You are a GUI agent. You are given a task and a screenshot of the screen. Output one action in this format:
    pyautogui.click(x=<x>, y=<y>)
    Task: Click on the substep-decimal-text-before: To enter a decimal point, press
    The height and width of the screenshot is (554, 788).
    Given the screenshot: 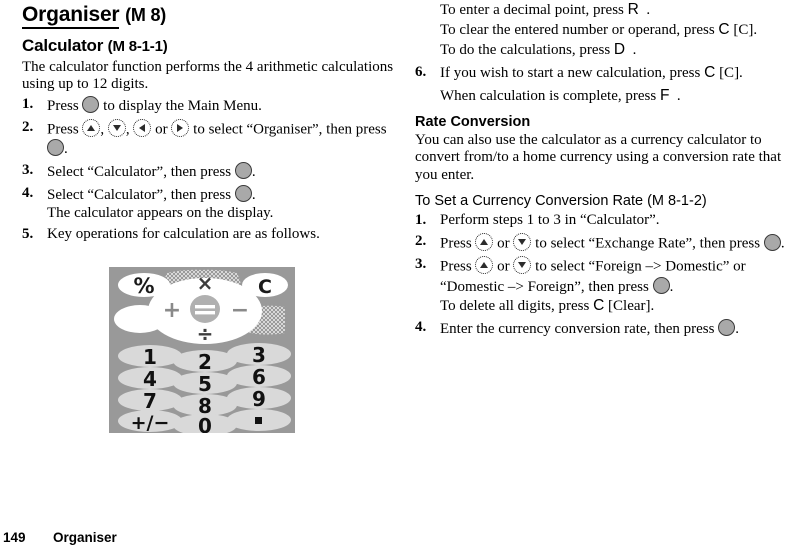 What is the action you would take?
    pyautogui.click(x=532, y=10)
    